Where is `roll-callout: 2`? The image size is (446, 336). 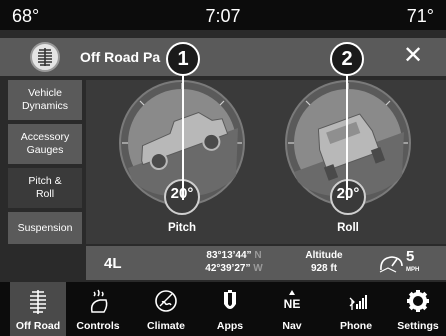
roll-callout: 2 is located at coordinates (347, 59).